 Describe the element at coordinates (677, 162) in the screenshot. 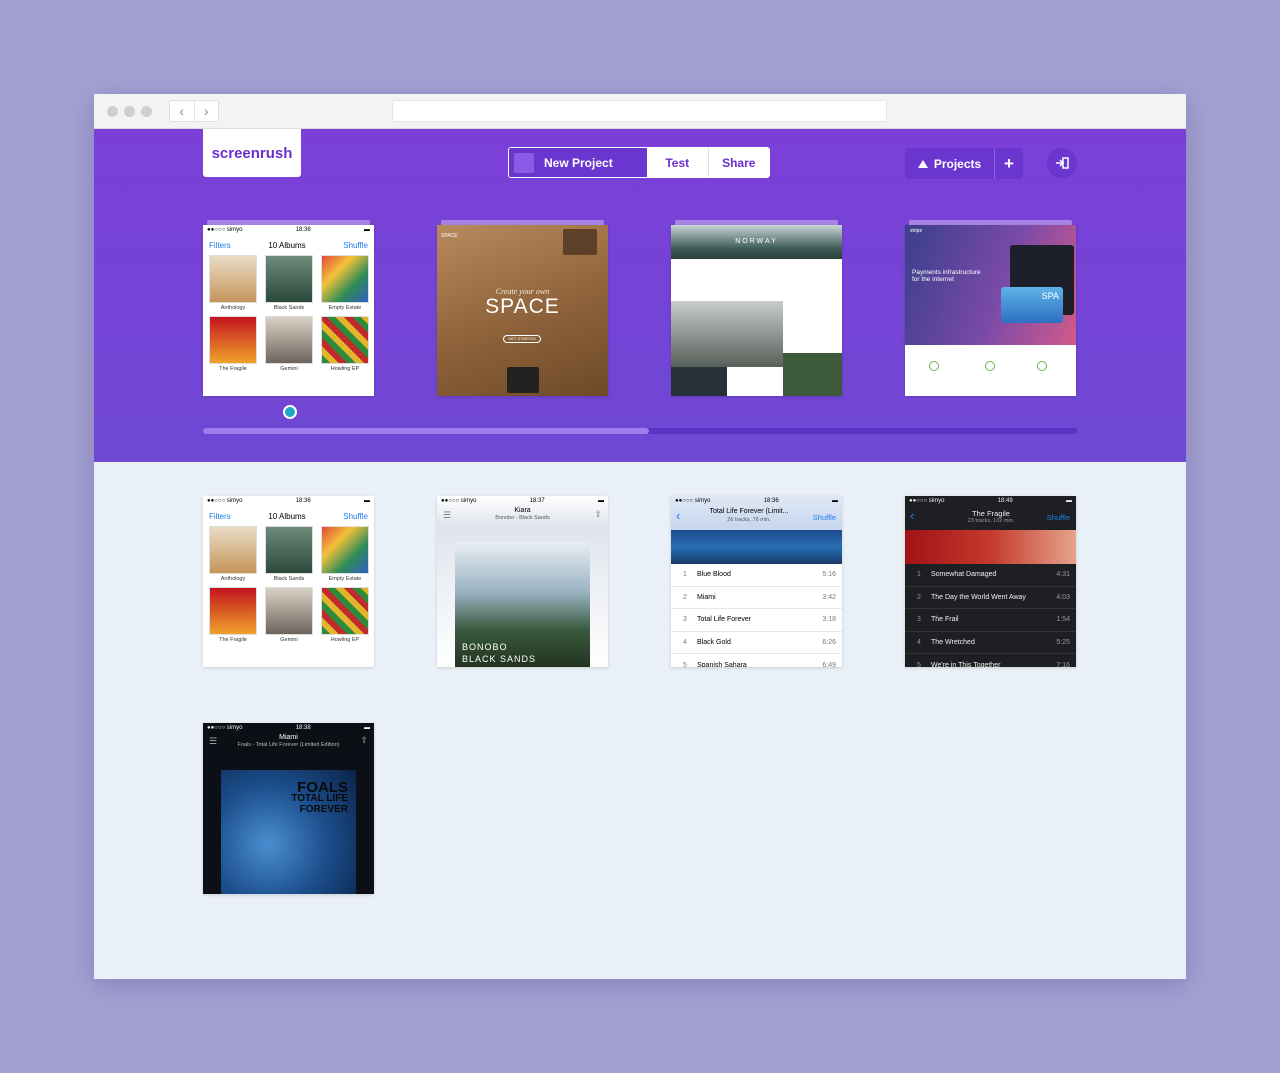

I see `test-button: Test` at that location.